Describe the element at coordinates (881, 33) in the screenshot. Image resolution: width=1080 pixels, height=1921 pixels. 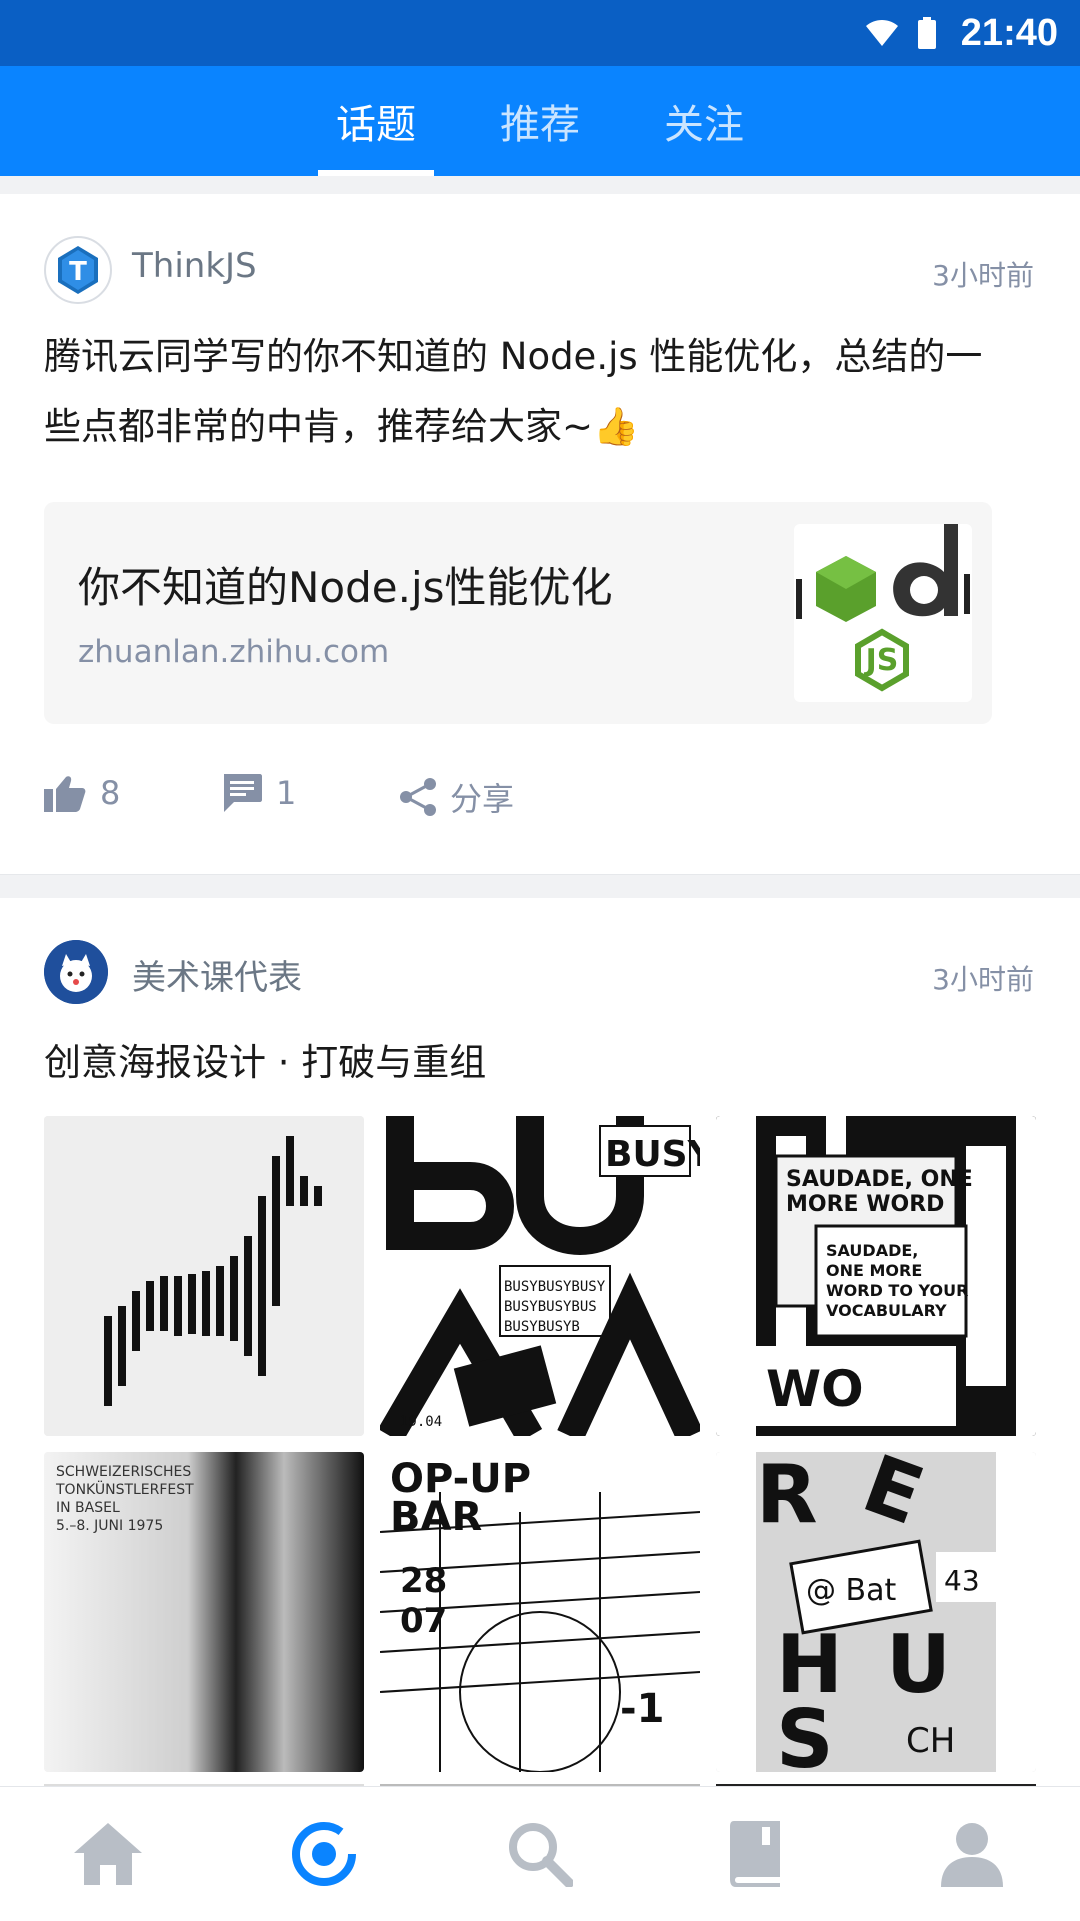
I see `wifi-icon` at that location.